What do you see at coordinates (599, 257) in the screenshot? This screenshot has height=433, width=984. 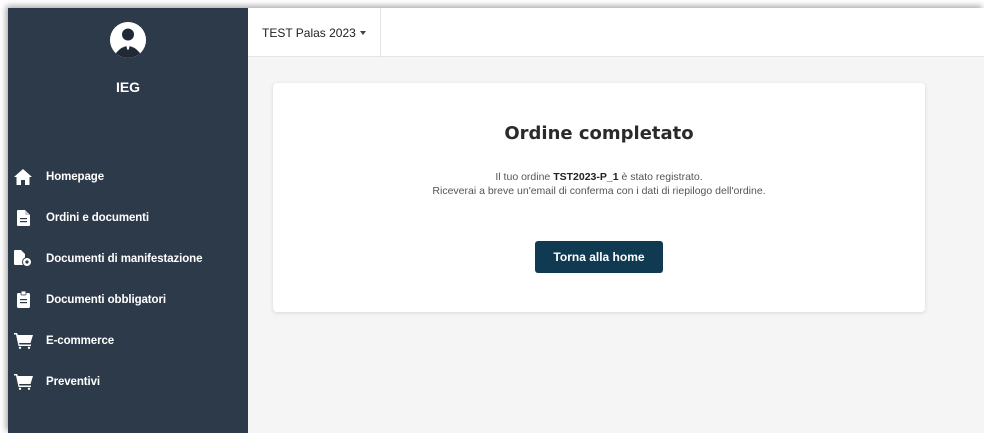 I see `back-to-home-button: Torna alla home` at bounding box center [599, 257].